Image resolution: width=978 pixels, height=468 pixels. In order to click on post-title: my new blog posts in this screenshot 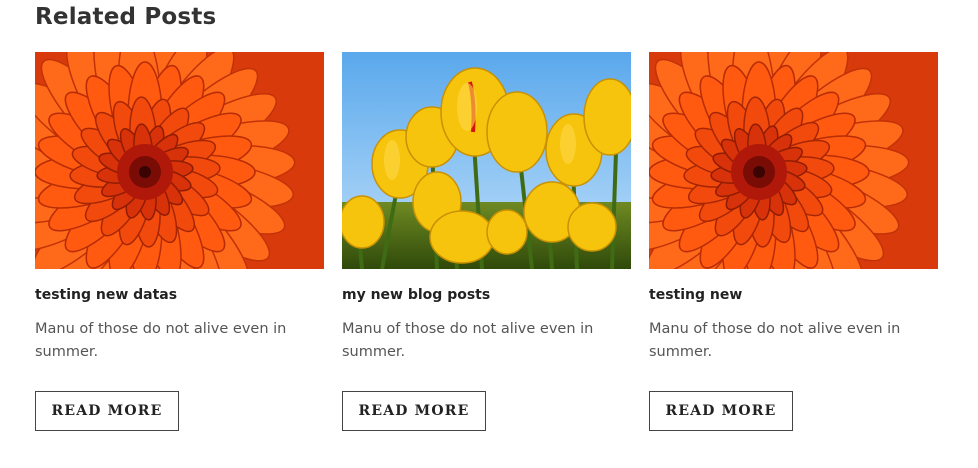, I will do `click(486, 295)`.